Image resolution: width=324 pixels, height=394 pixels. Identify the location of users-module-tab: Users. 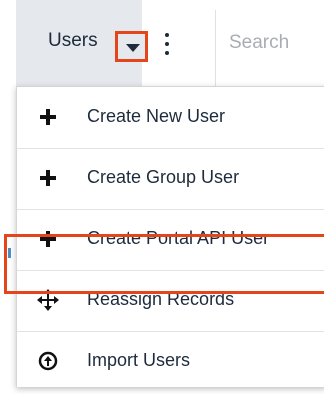
(82, 46).